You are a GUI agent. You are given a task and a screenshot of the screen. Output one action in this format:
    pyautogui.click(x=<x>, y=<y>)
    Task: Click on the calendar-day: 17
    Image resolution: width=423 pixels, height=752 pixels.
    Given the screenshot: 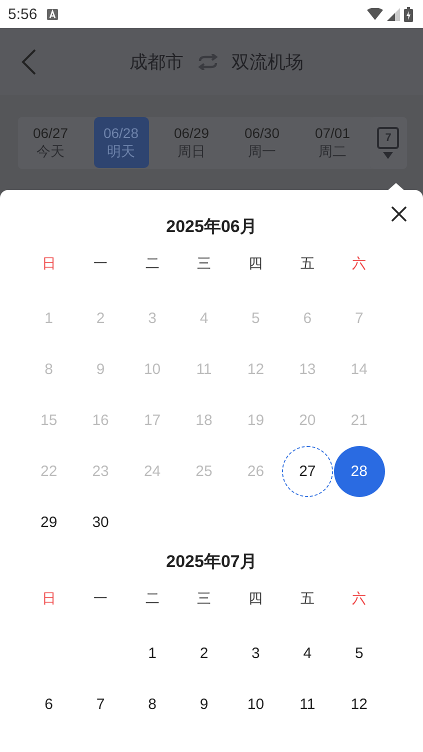 What is the action you would take?
    pyautogui.click(x=152, y=420)
    